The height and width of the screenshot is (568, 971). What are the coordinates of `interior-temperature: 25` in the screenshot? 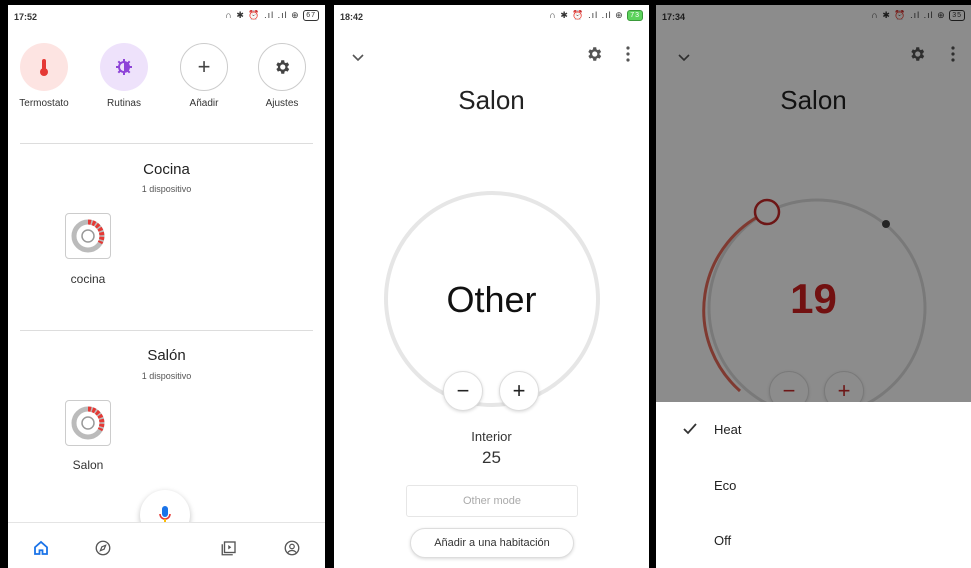 It's located at (491, 457).